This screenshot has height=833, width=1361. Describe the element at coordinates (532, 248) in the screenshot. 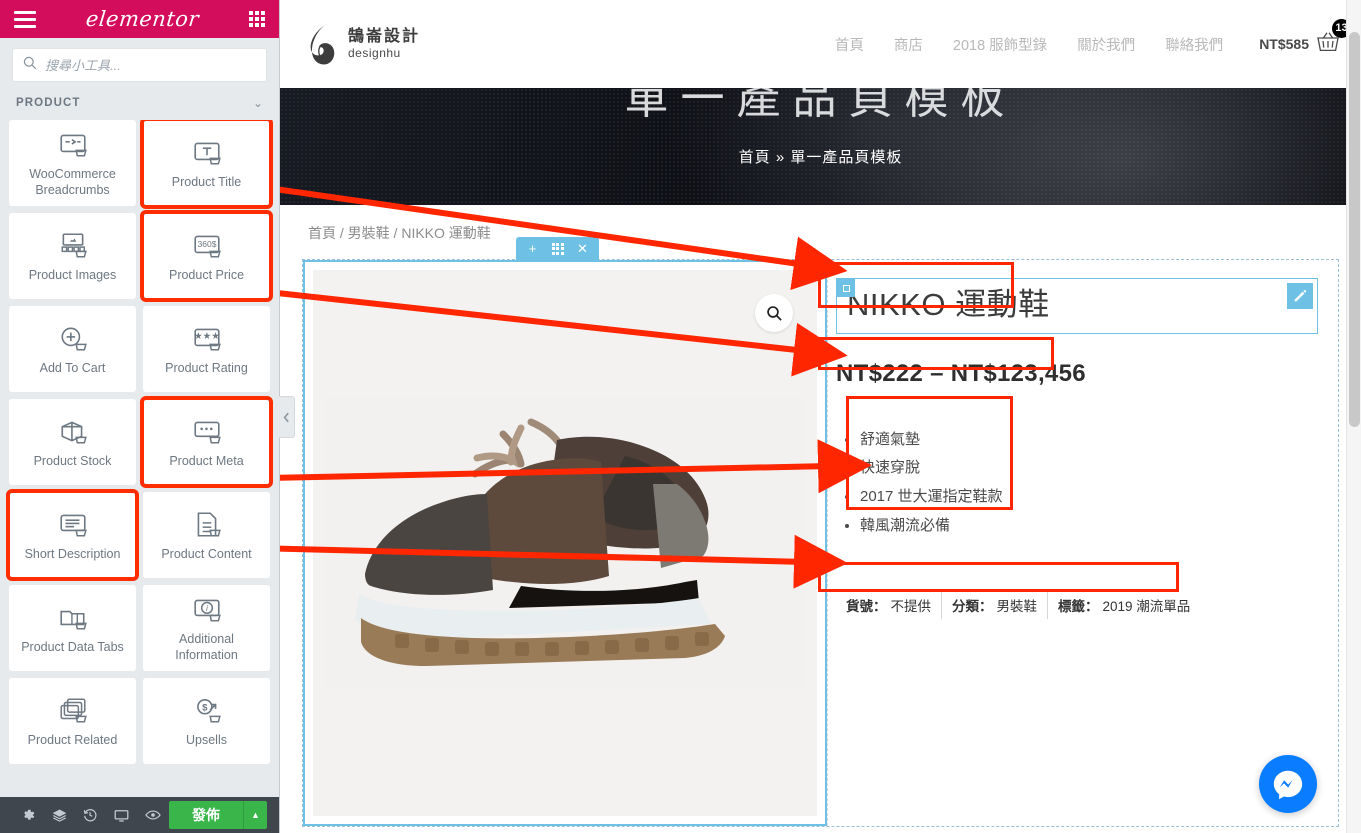

I see `add-section-icon: +` at that location.